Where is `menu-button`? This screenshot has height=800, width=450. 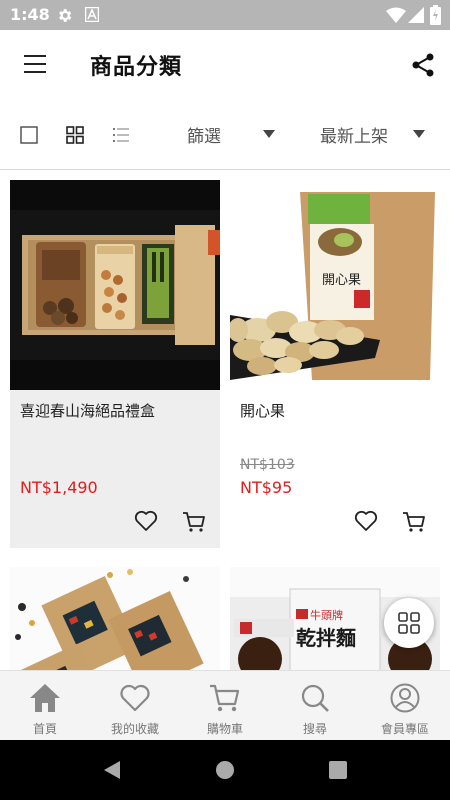 menu-button is located at coordinates (35, 66).